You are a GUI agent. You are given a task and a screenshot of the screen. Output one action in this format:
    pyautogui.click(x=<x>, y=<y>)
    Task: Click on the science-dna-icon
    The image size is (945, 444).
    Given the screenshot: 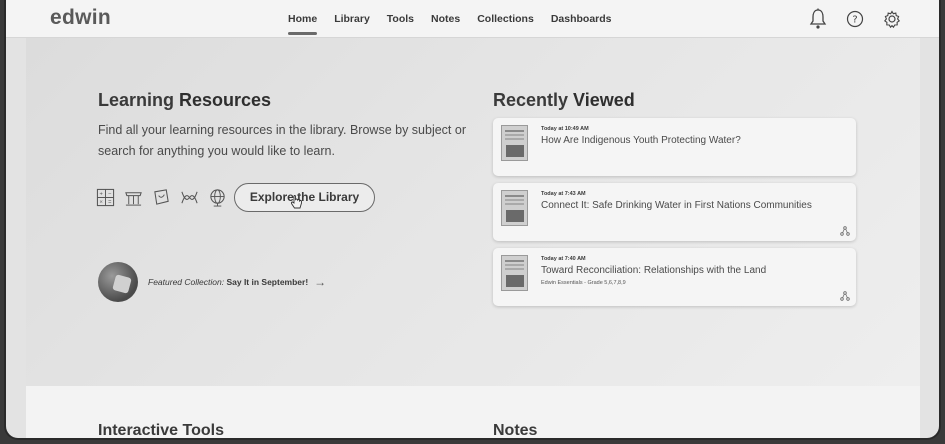 What is the action you would take?
    pyautogui.click(x=189, y=197)
    